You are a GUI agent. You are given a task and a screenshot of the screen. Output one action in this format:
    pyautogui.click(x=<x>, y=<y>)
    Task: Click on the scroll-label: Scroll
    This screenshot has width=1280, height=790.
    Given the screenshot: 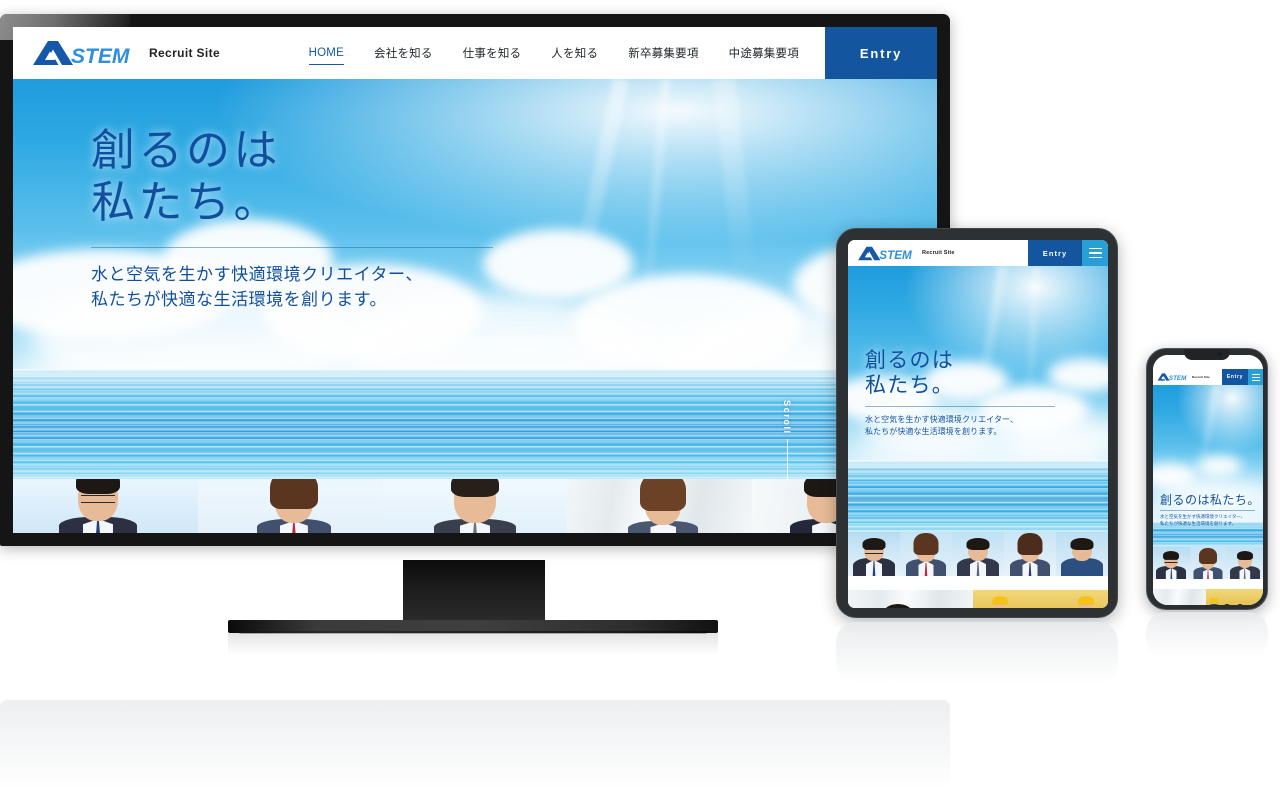 What is the action you would take?
    pyautogui.click(x=787, y=417)
    